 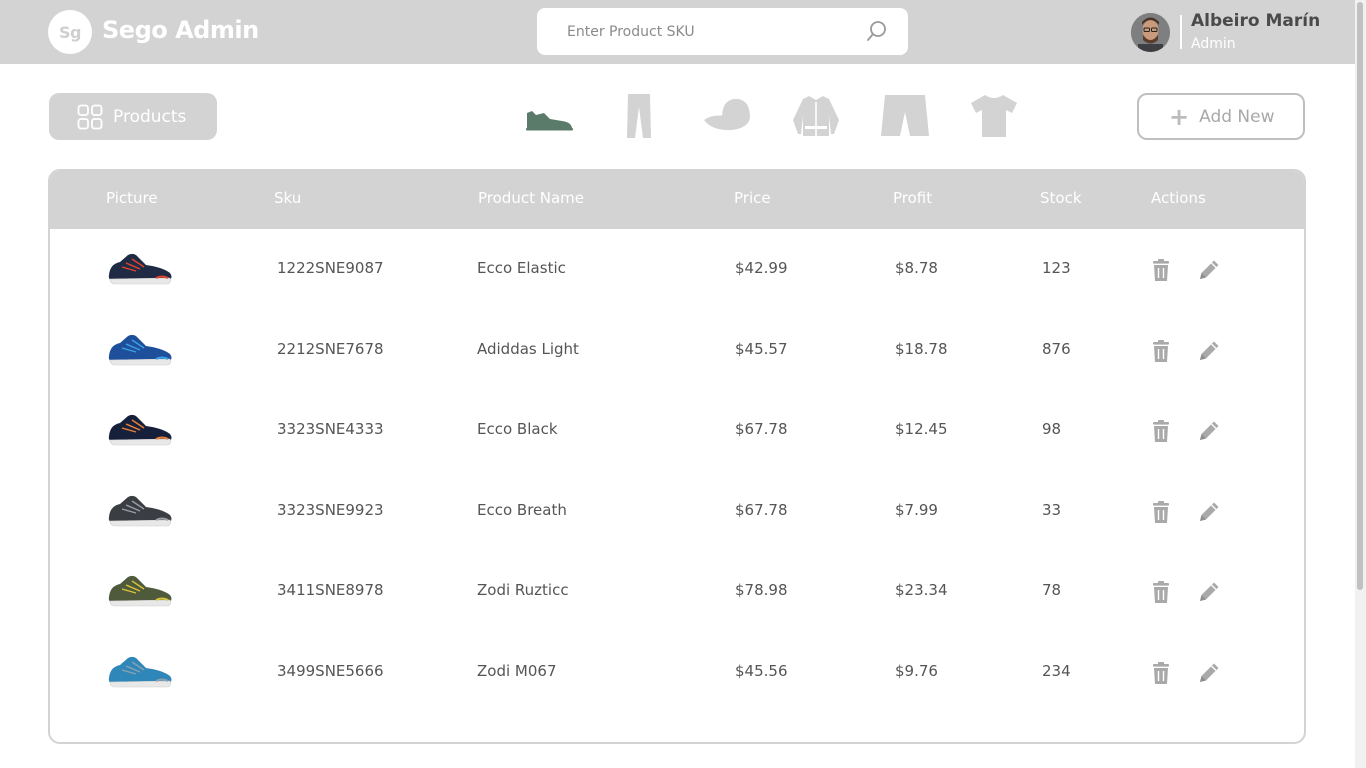 I want to click on sneaker-icon, so click(x=549, y=121).